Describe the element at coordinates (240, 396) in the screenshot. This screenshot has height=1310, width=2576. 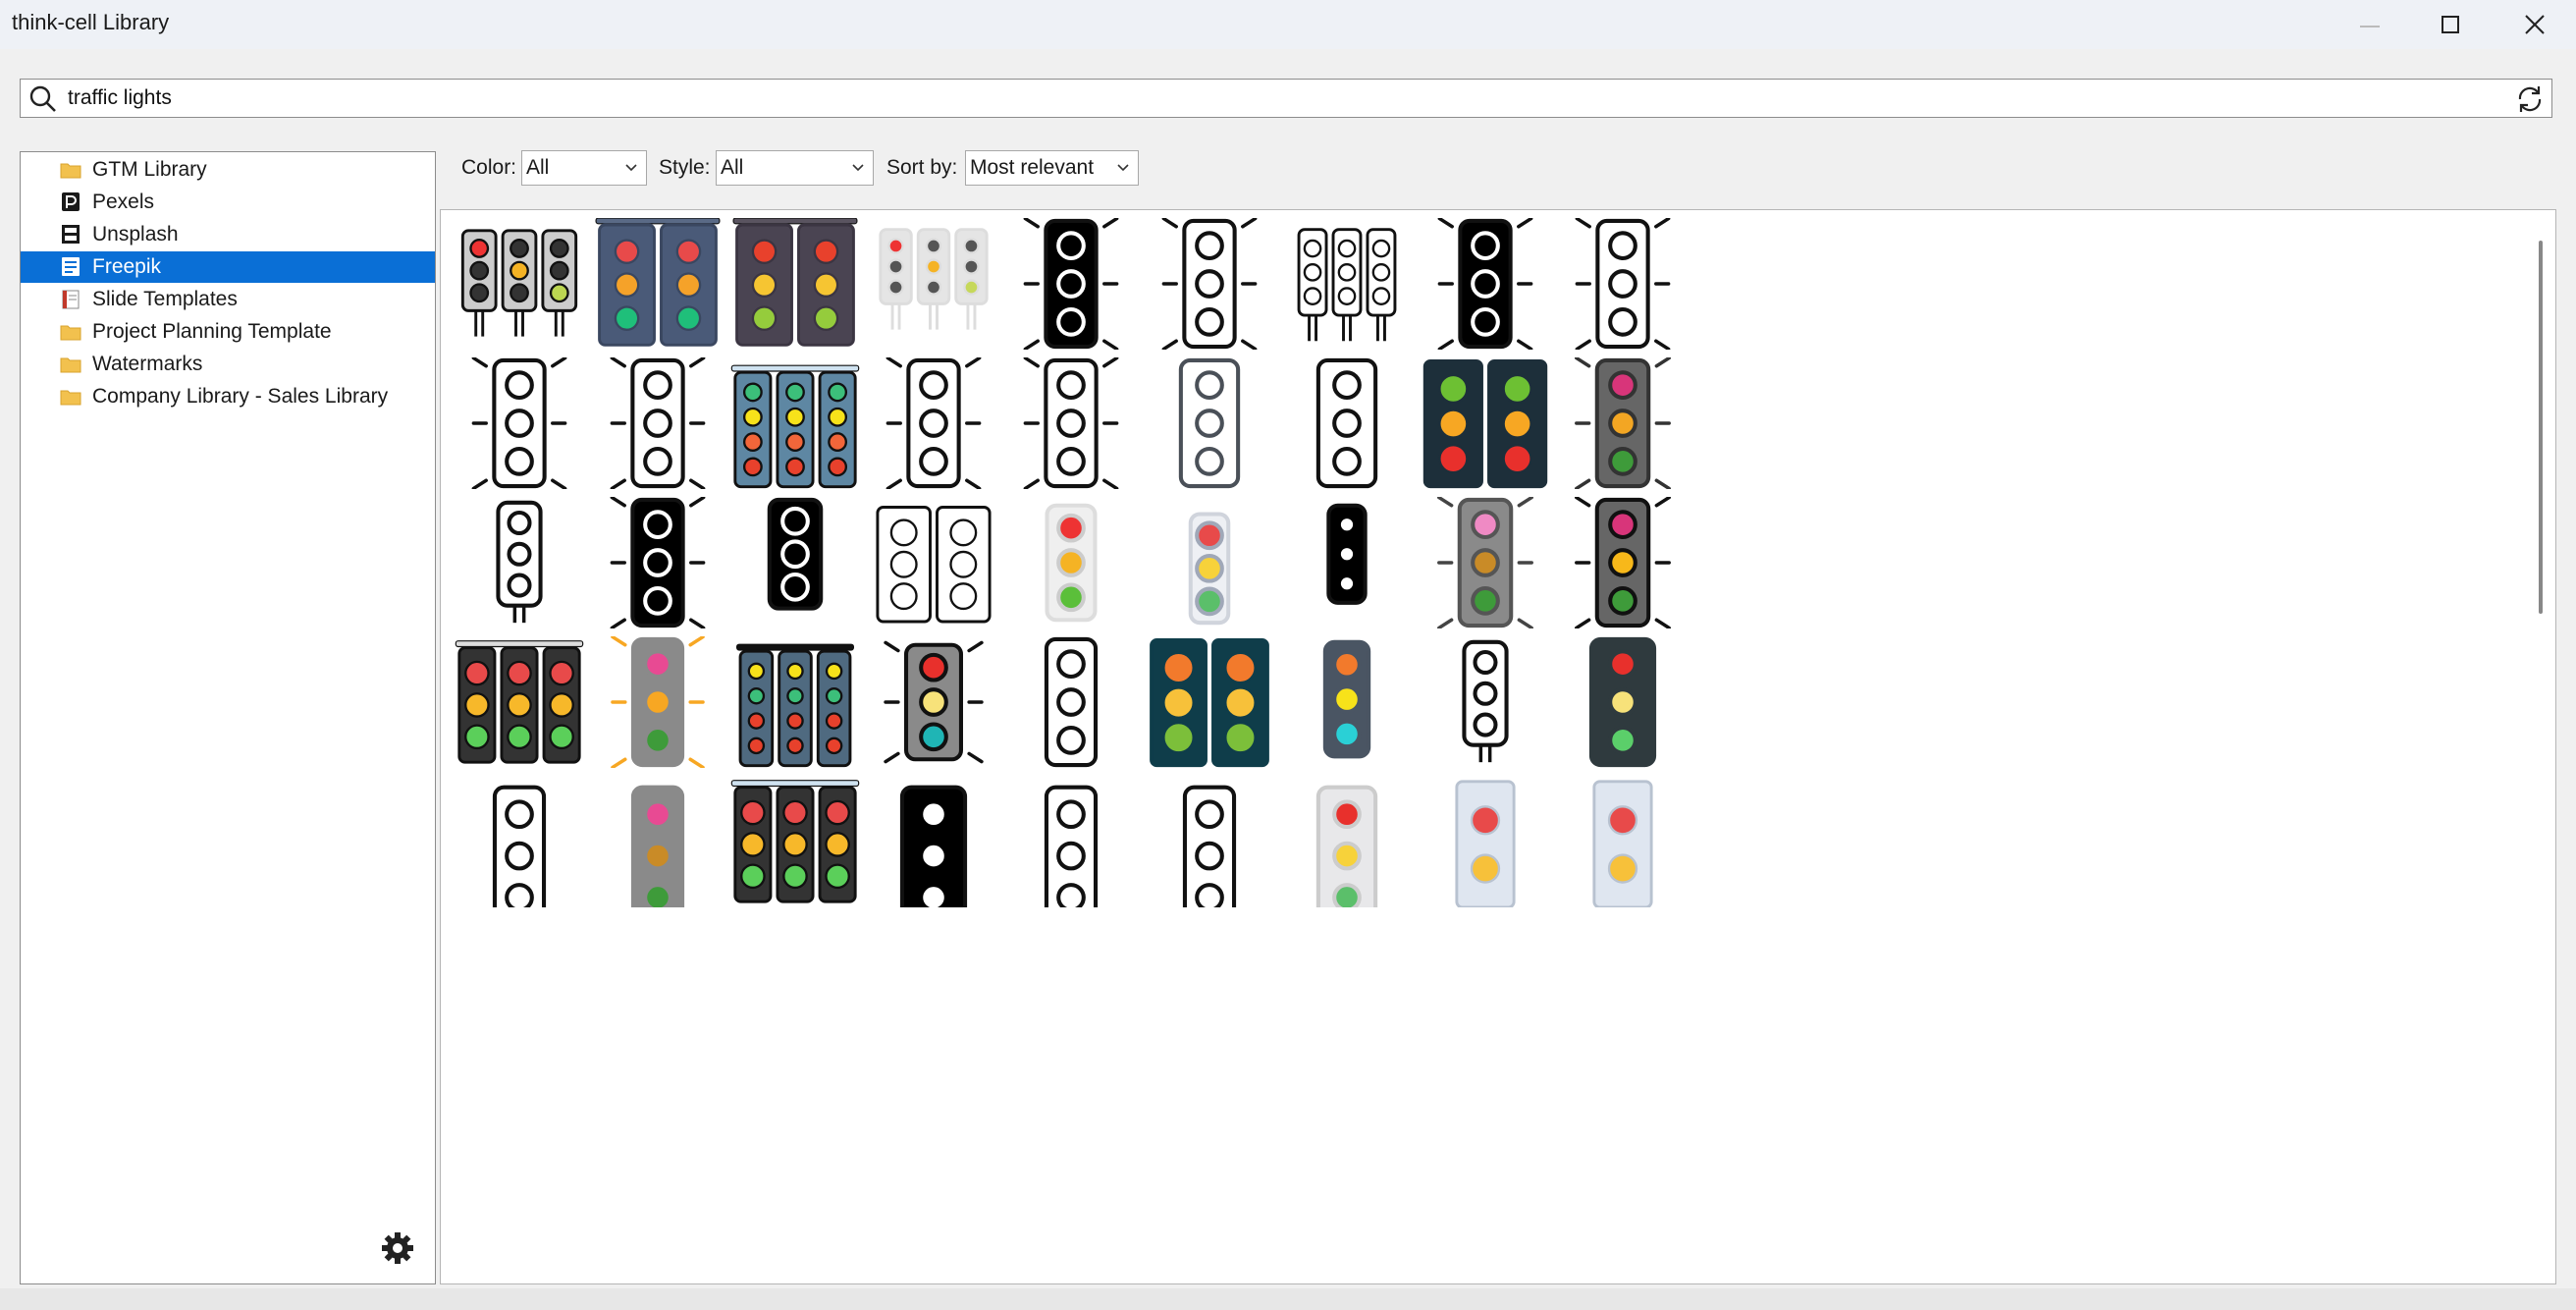
I see `source-item-label: Company Library - Sales Library` at that location.